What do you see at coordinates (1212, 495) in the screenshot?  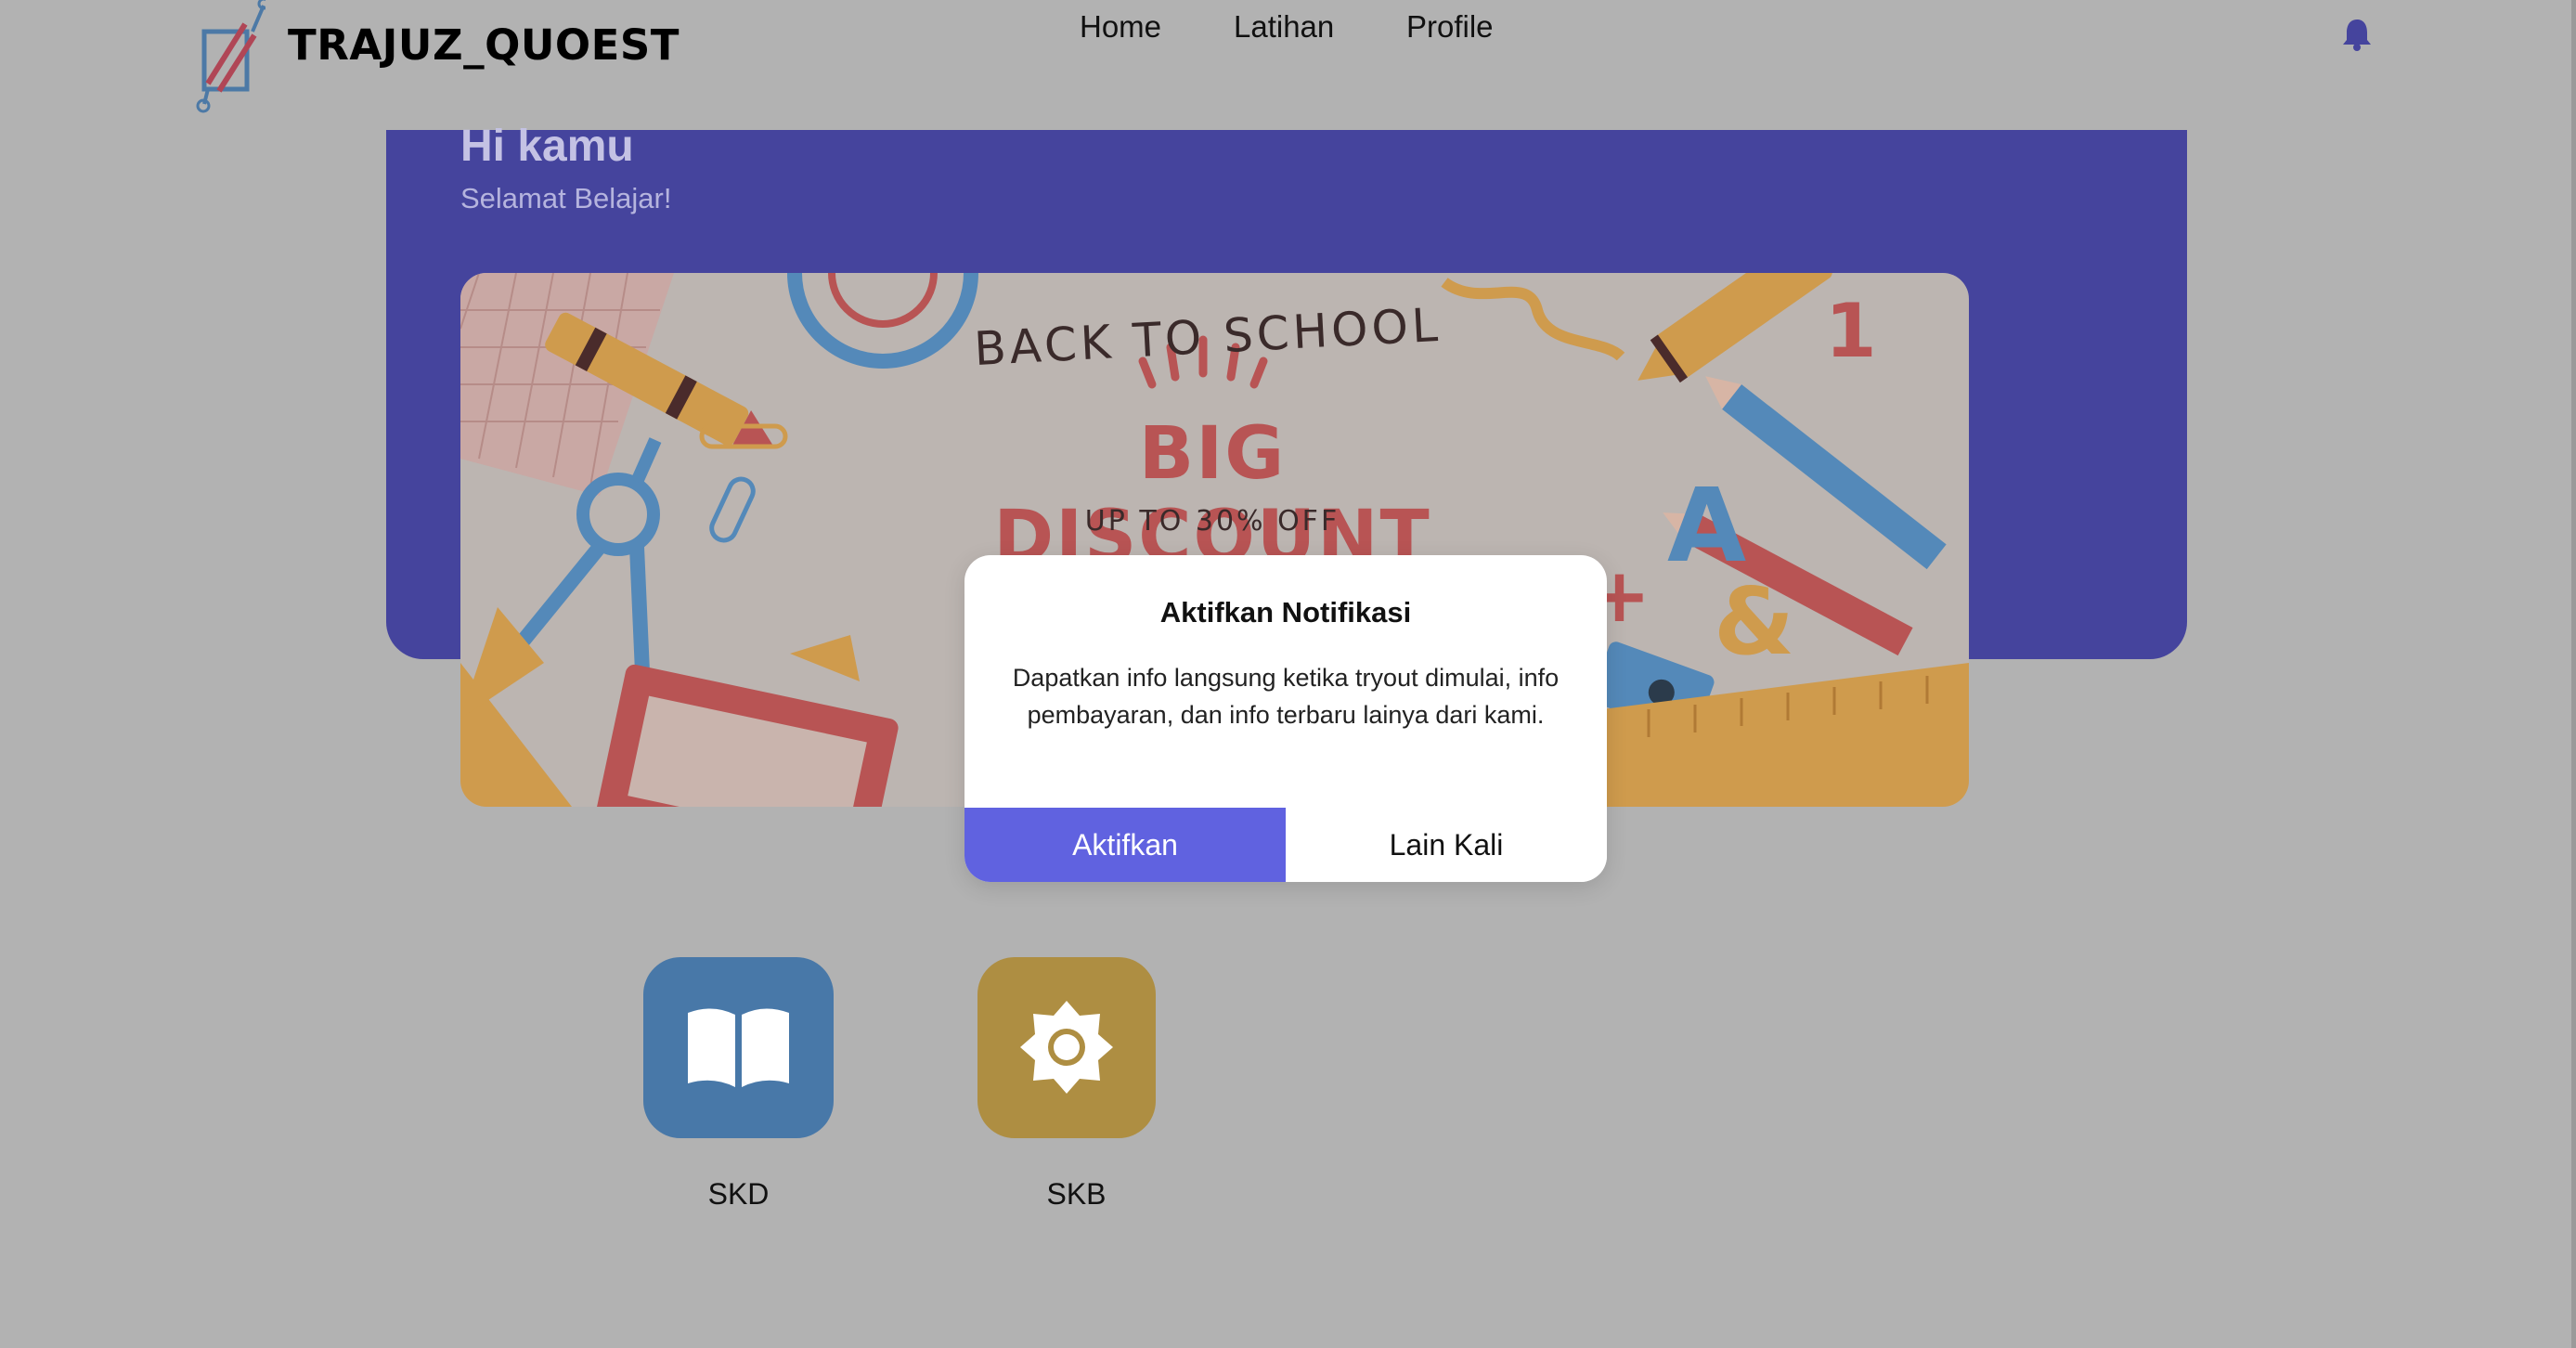 I see `banner-headline-main: BIG DISCOUNT` at bounding box center [1212, 495].